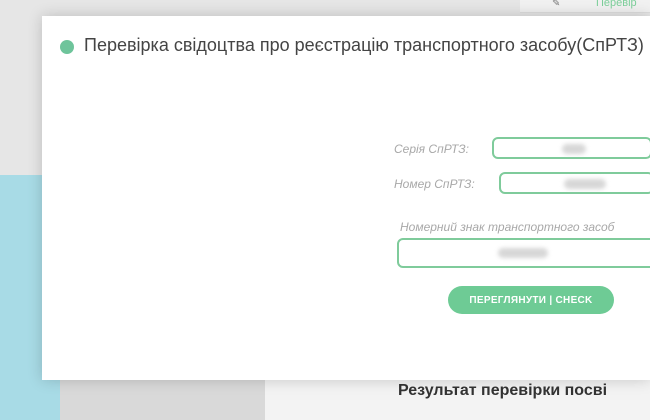 This screenshot has height=420, width=650. Describe the element at coordinates (523, 253) in the screenshot. I see `plate-input-value` at that location.